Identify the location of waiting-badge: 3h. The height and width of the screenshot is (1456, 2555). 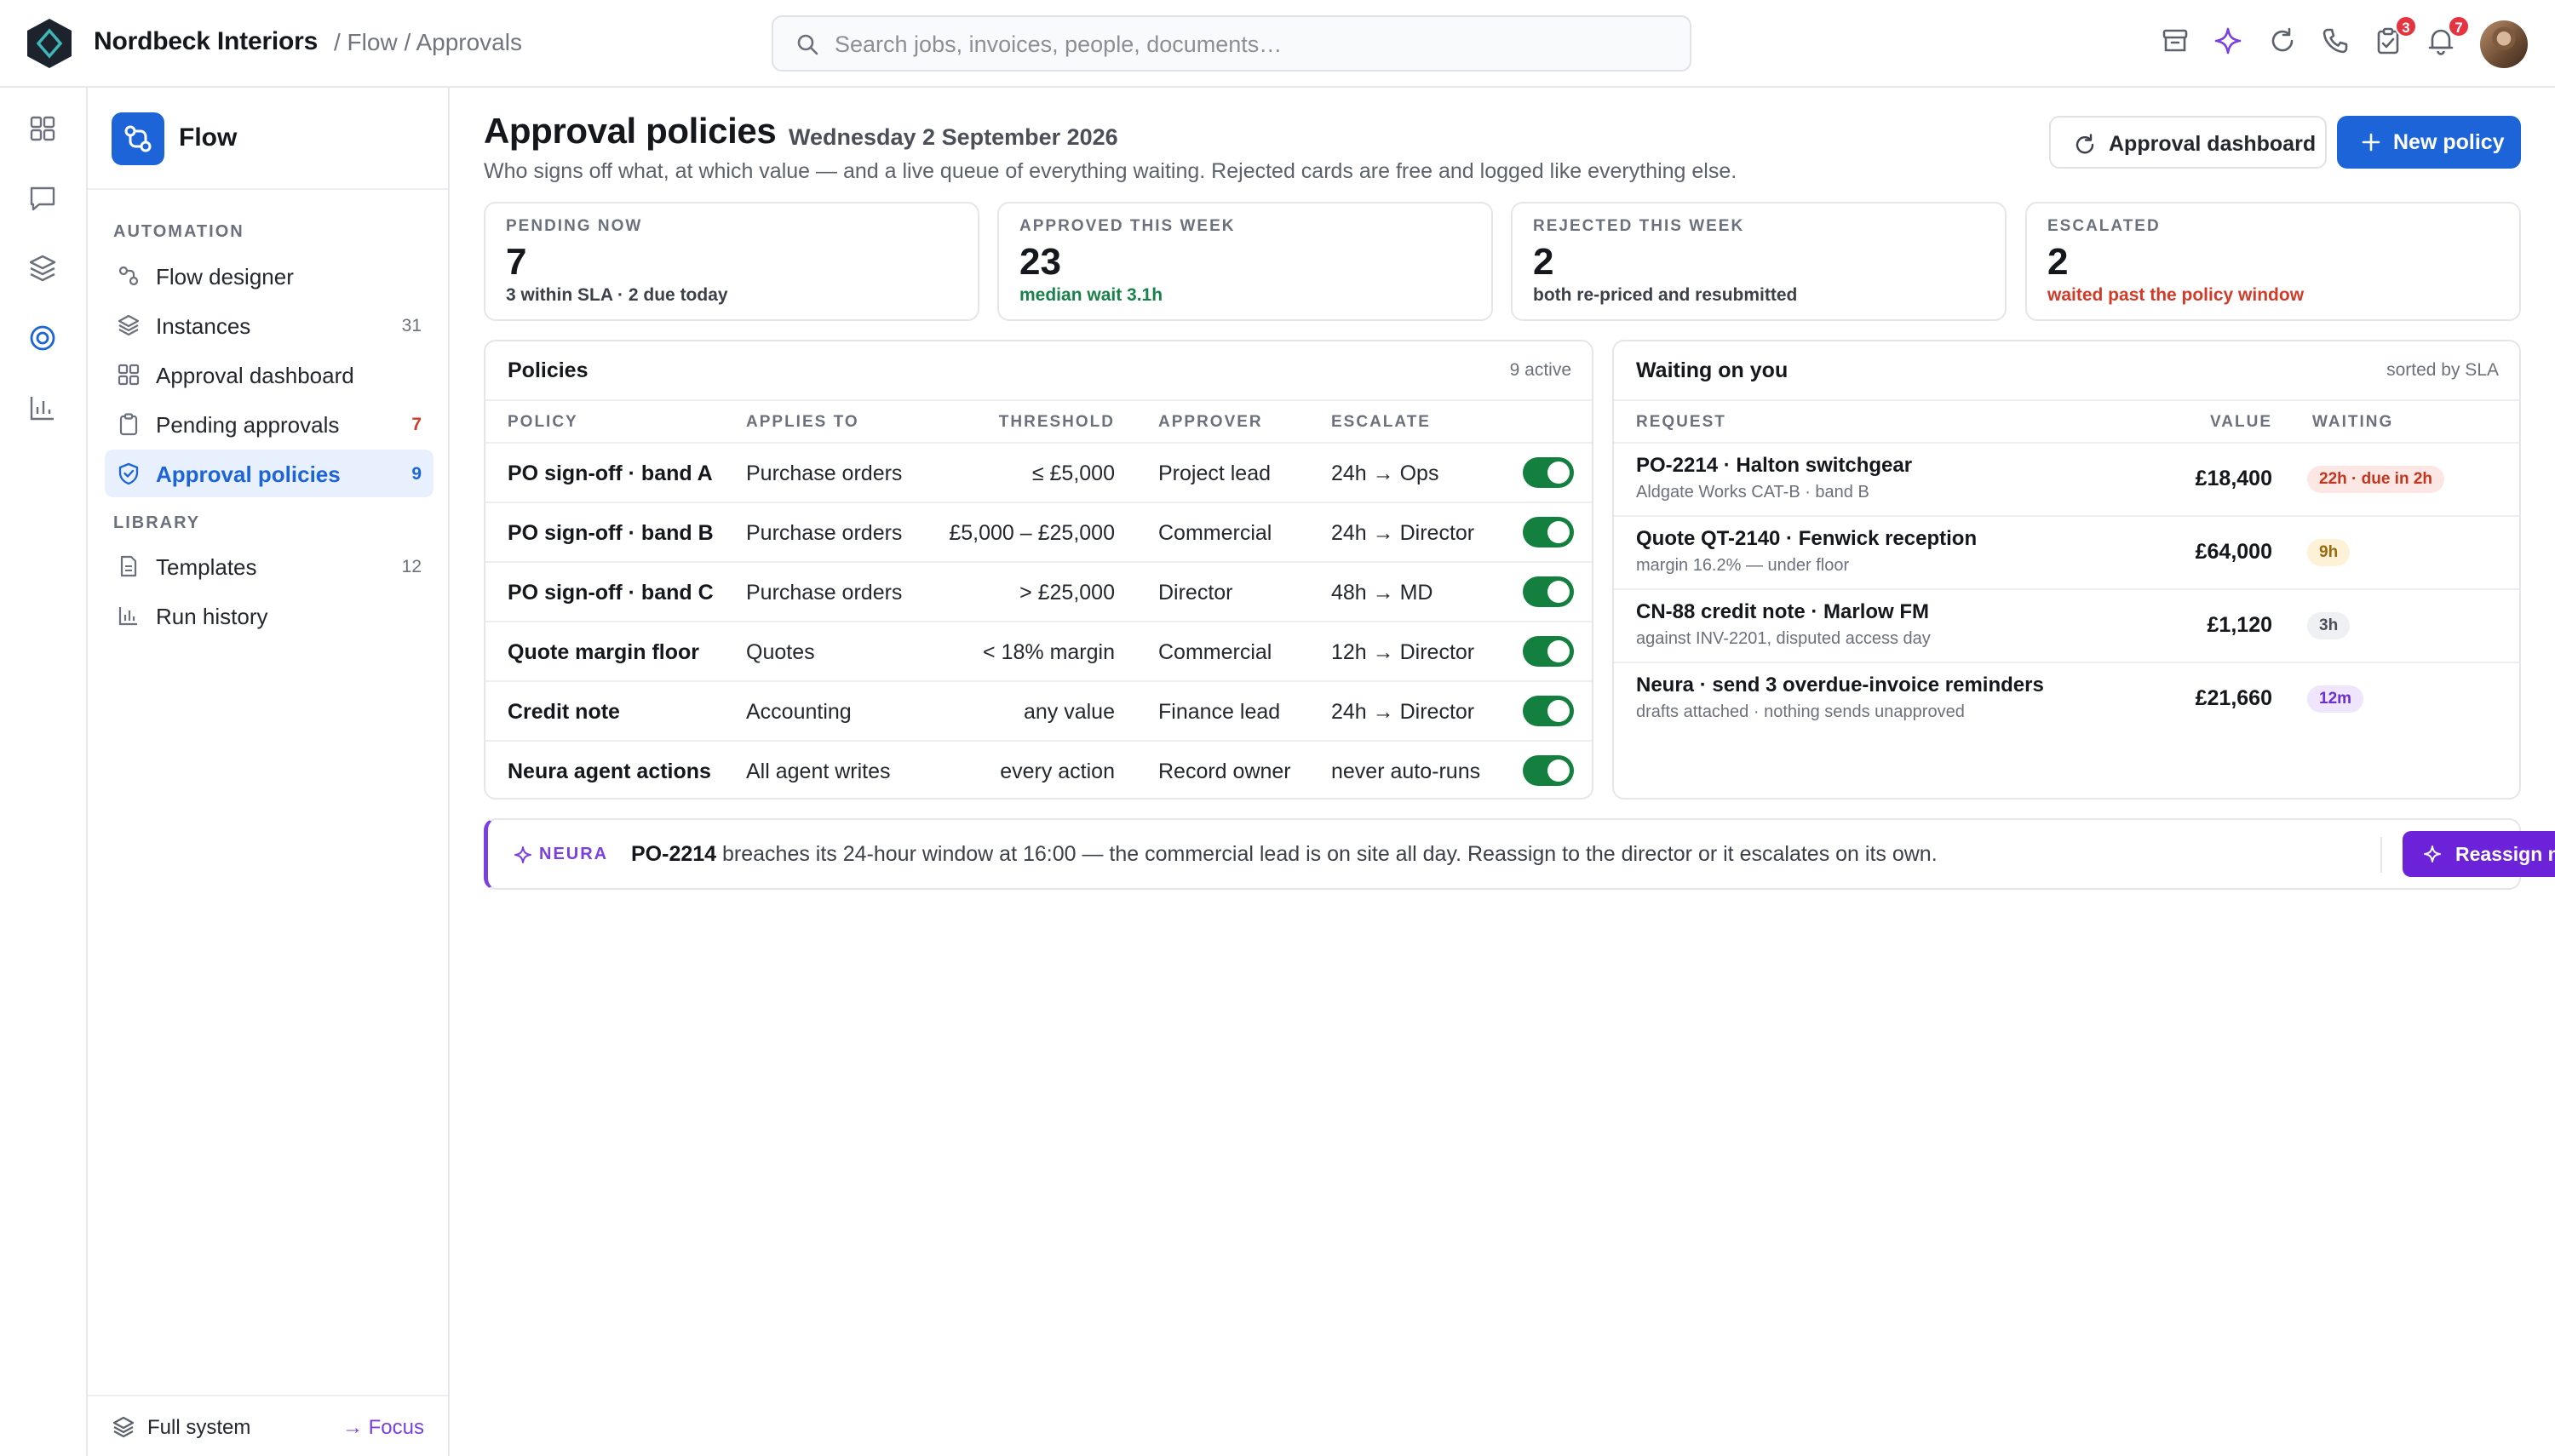
(2329, 625).